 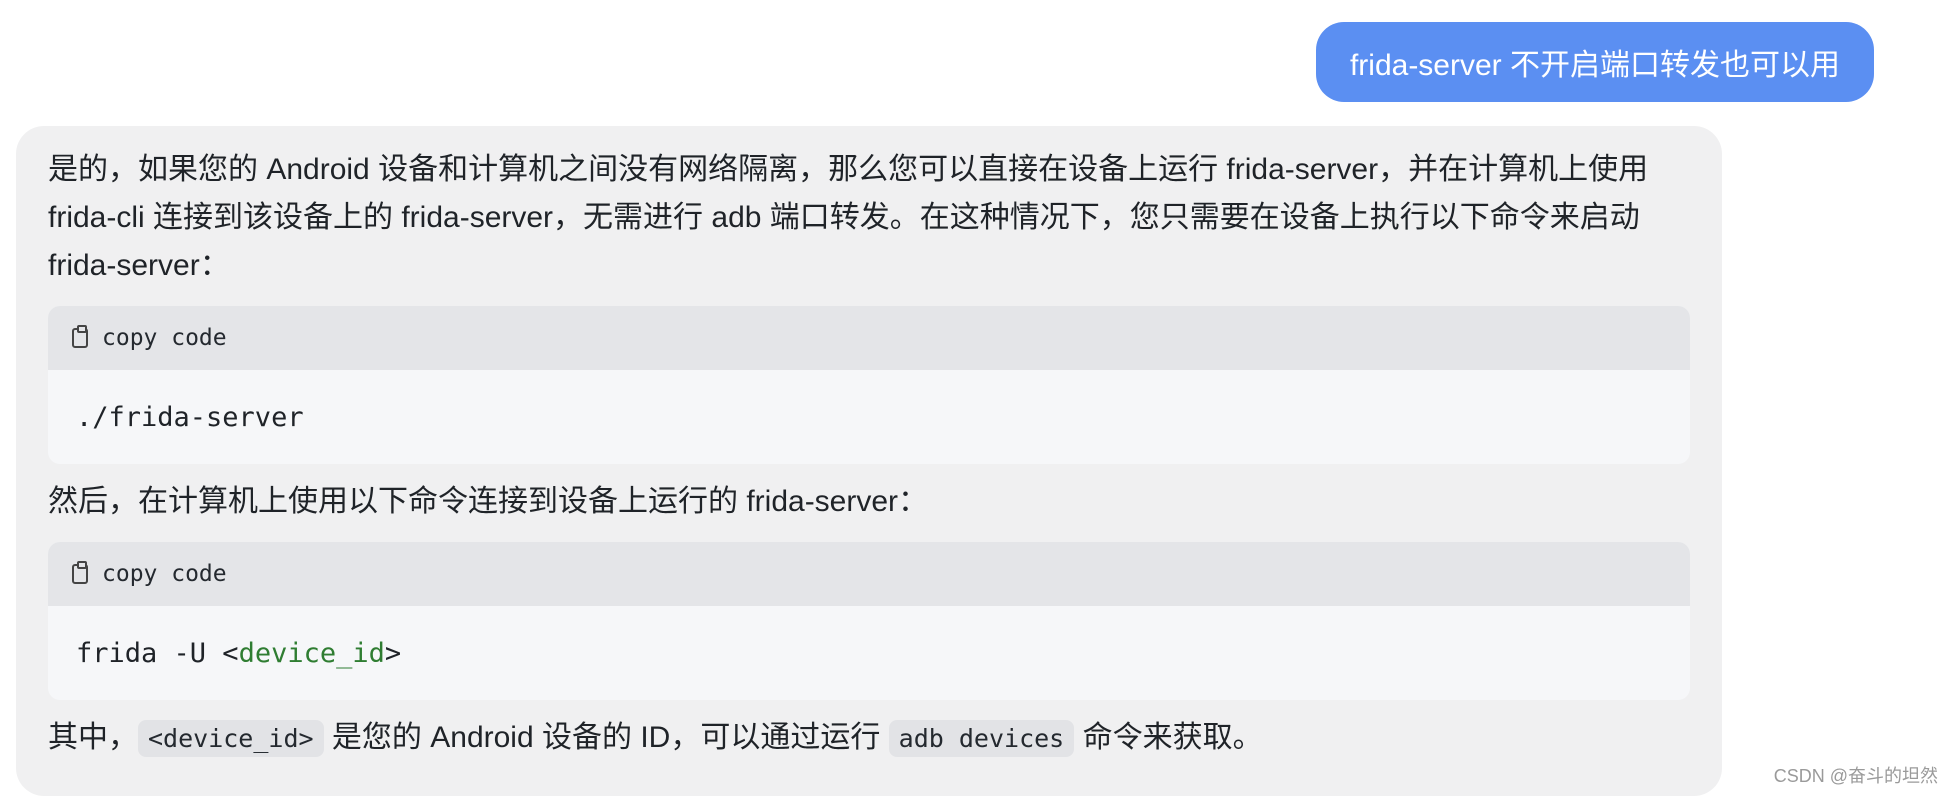 I want to click on inline-code-adb-devices: adb devices, so click(x=981, y=738).